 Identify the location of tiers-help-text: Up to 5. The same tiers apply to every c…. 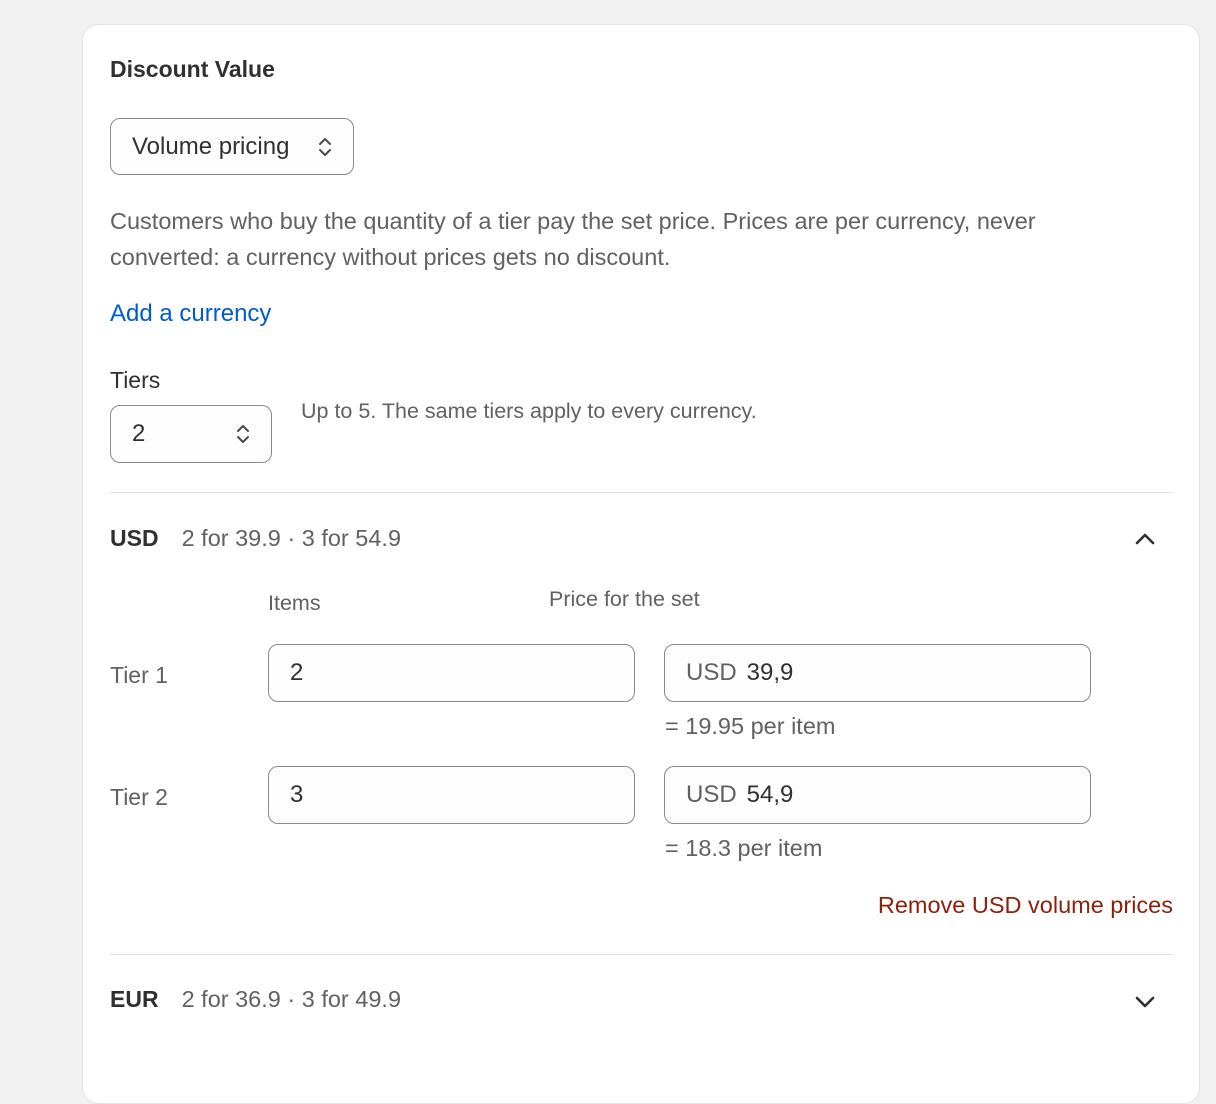
(529, 411).